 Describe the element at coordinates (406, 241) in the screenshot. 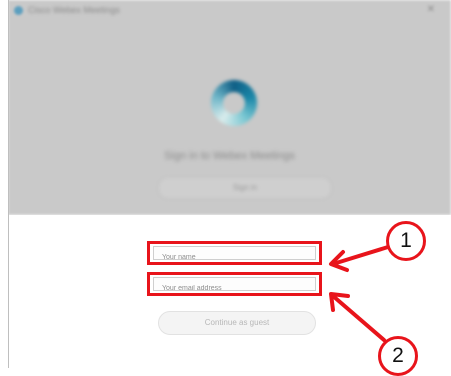

I see `callout-number-1: 1` at that location.